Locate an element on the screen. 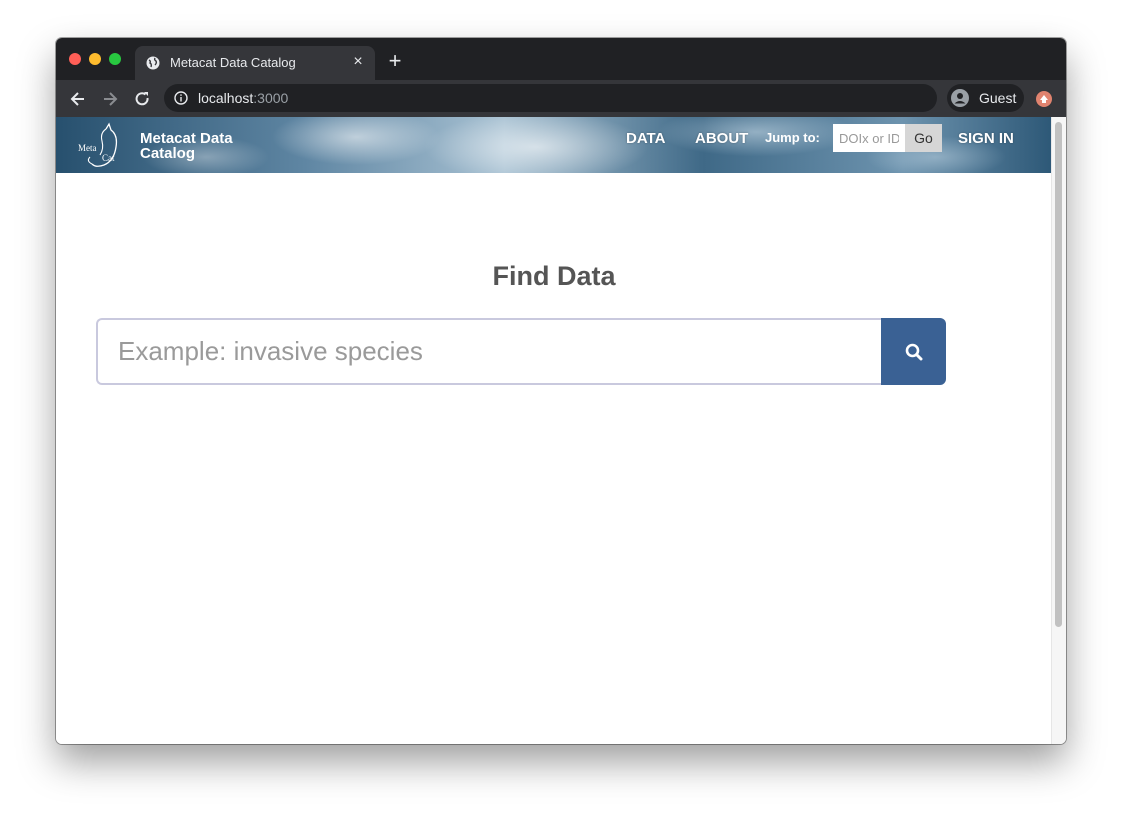  search-icon is located at coordinates (914, 352).